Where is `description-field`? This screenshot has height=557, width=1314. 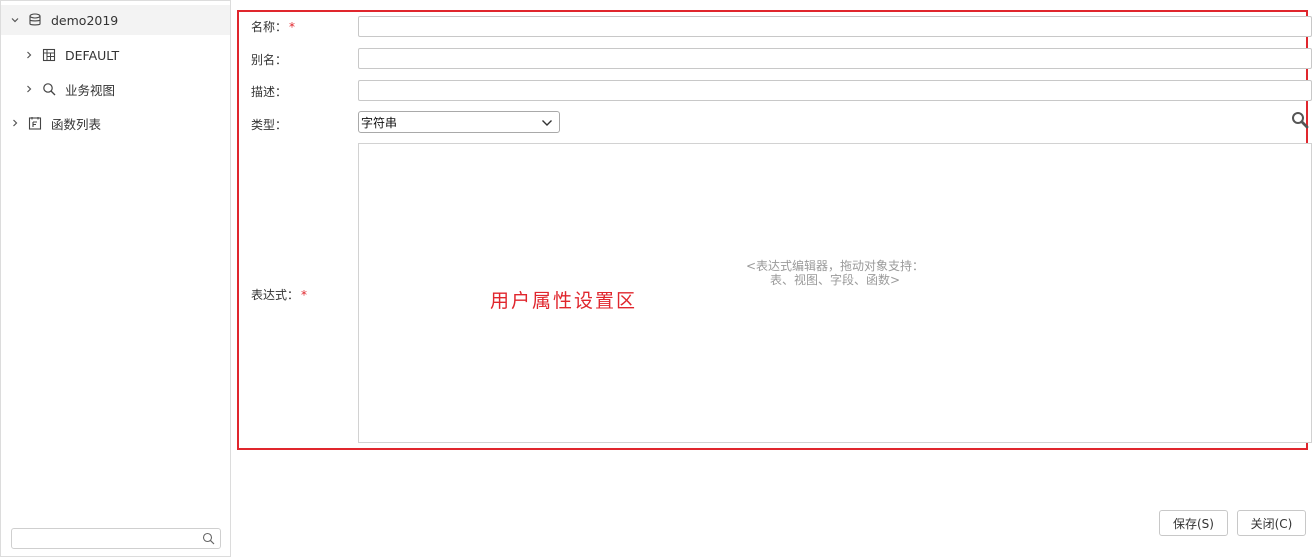
description-field is located at coordinates (835, 90).